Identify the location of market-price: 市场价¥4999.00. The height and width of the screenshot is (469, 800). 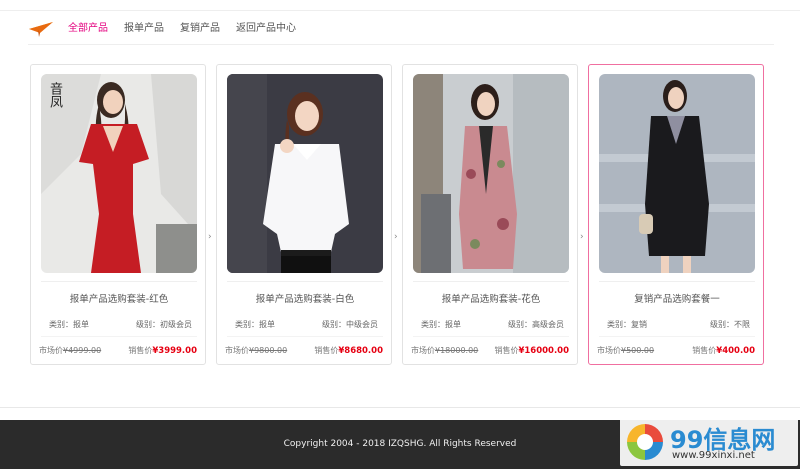
(70, 350).